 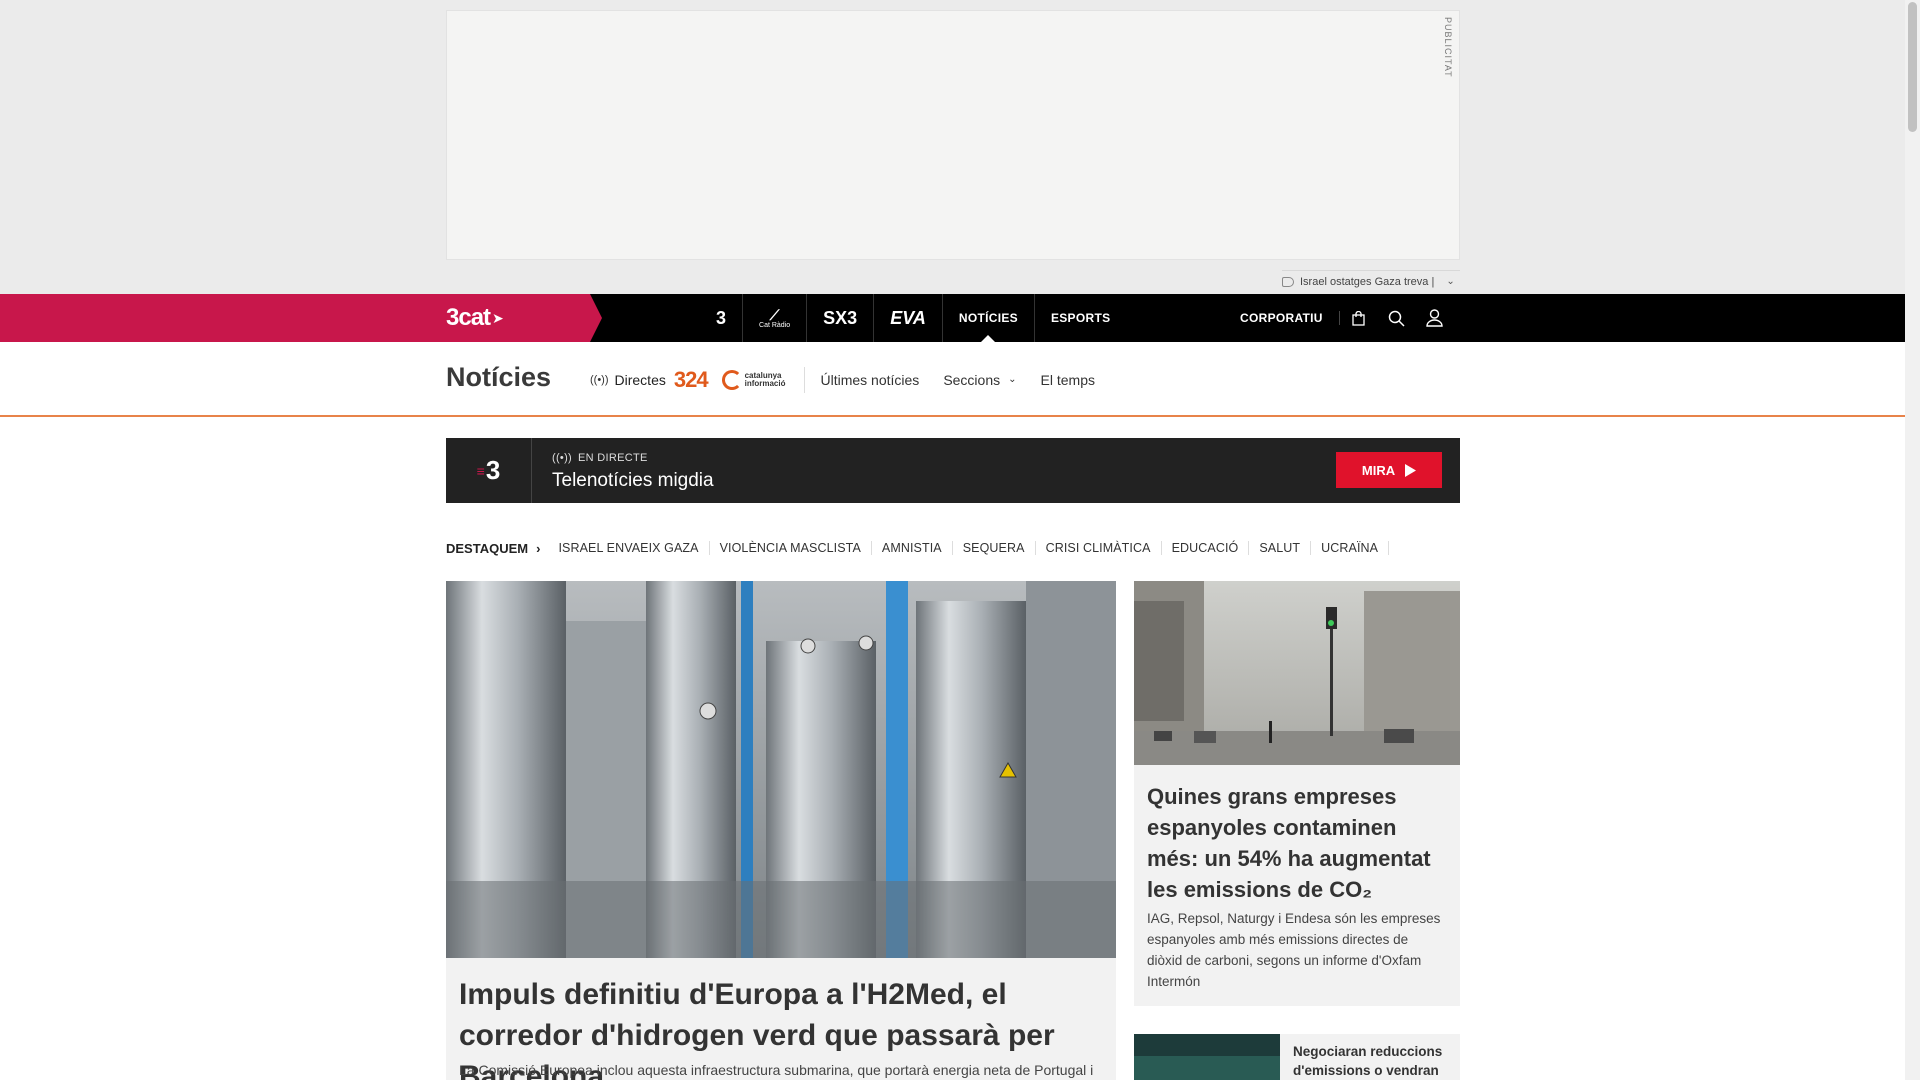 I want to click on highlight-item: ISRAEL ENVAEIX GAZA, so click(x=629, y=548).